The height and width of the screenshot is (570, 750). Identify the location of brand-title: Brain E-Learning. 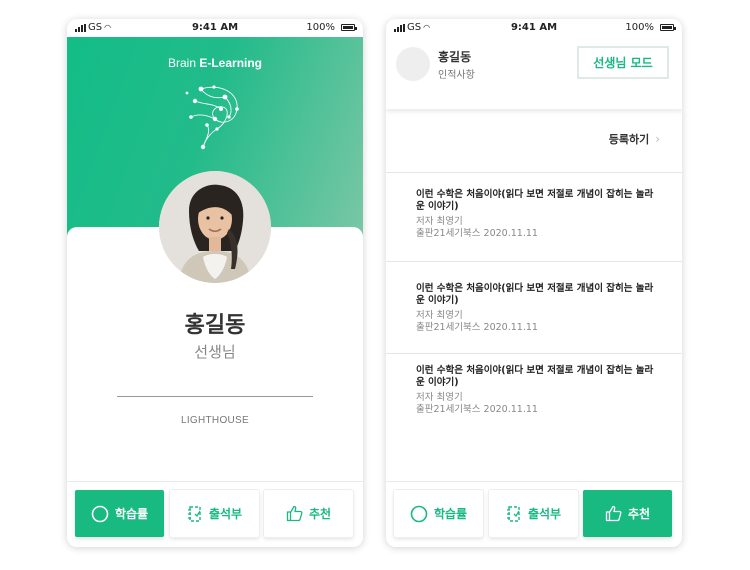
(215, 63).